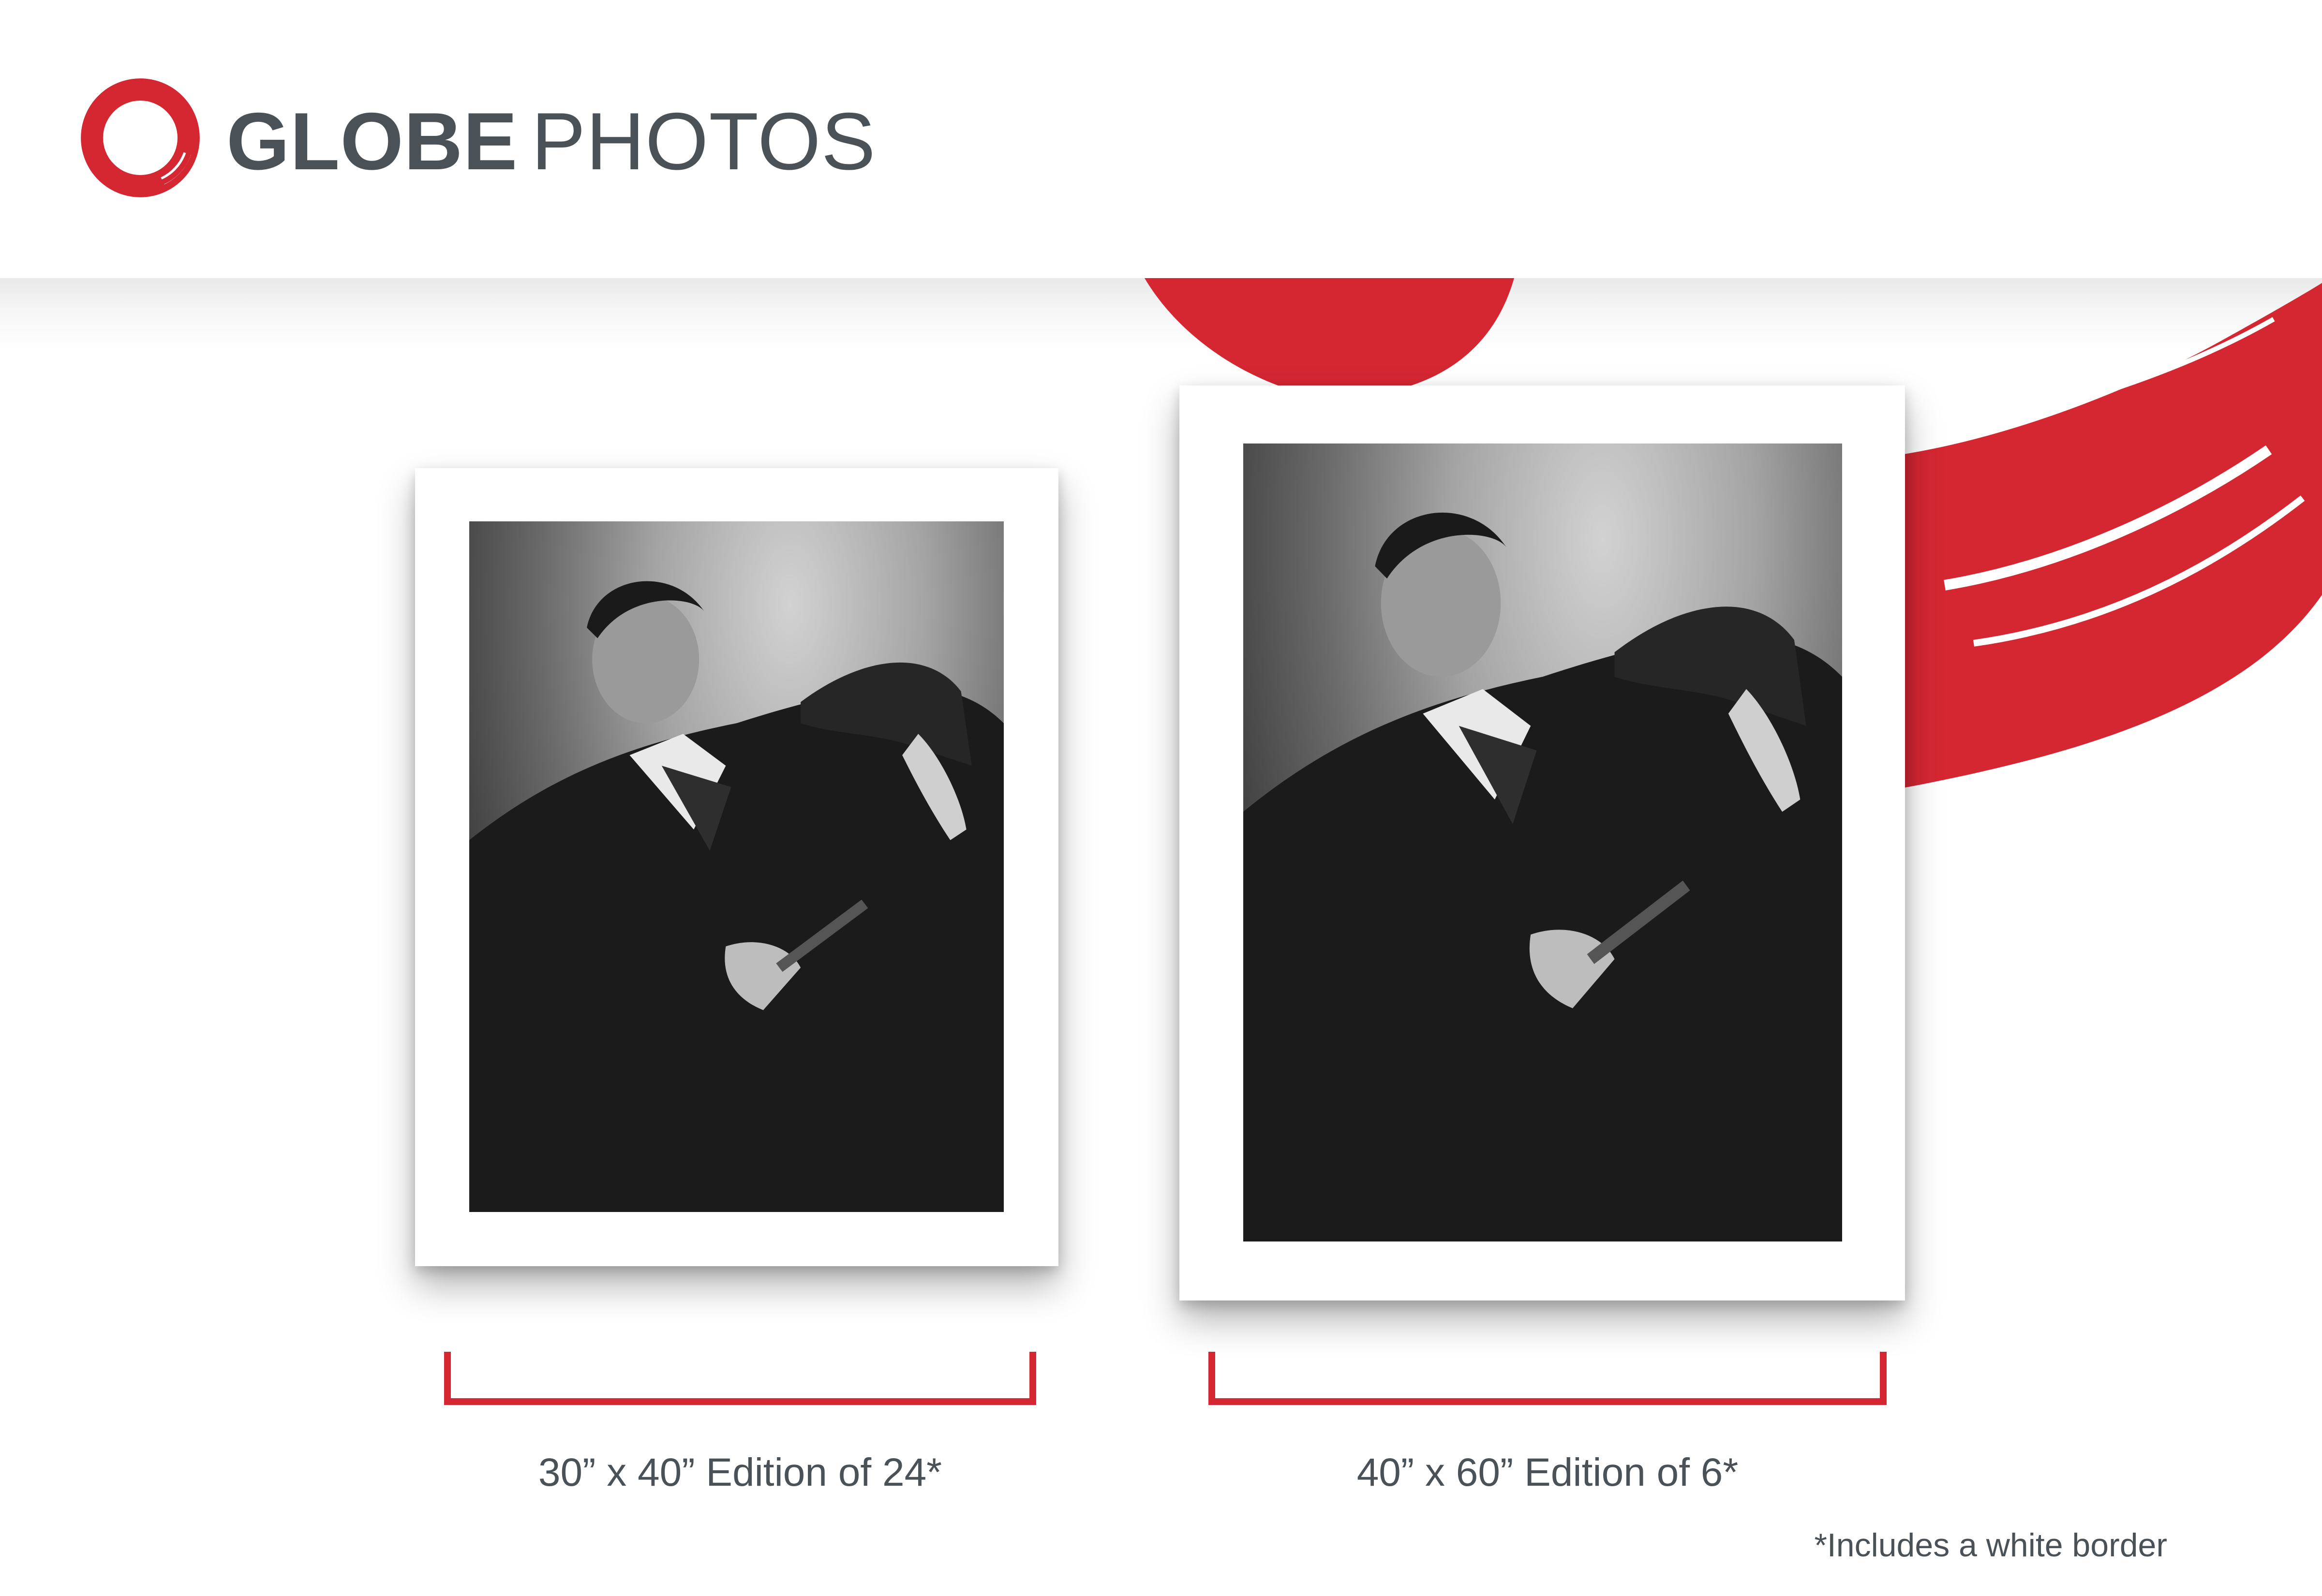 The width and height of the screenshot is (2322, 1596). What do you see at coordinates (740, 1378) in the screenshot?
I see `size-bracket-30x40` at bounding box center [740, 1378].